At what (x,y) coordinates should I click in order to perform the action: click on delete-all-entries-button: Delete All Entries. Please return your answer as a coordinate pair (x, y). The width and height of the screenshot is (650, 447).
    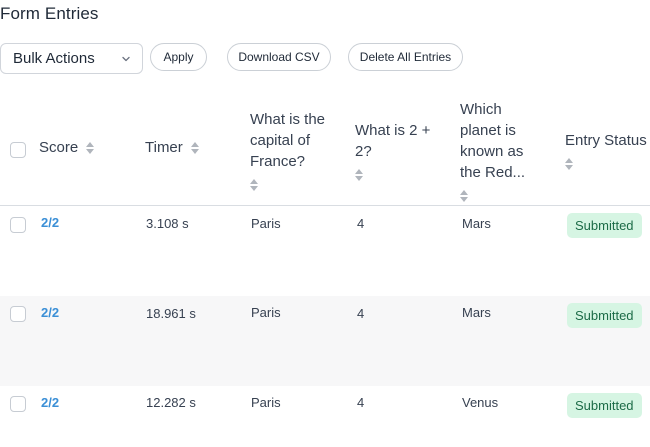
    Looking at the image, I should click on (405, 57).